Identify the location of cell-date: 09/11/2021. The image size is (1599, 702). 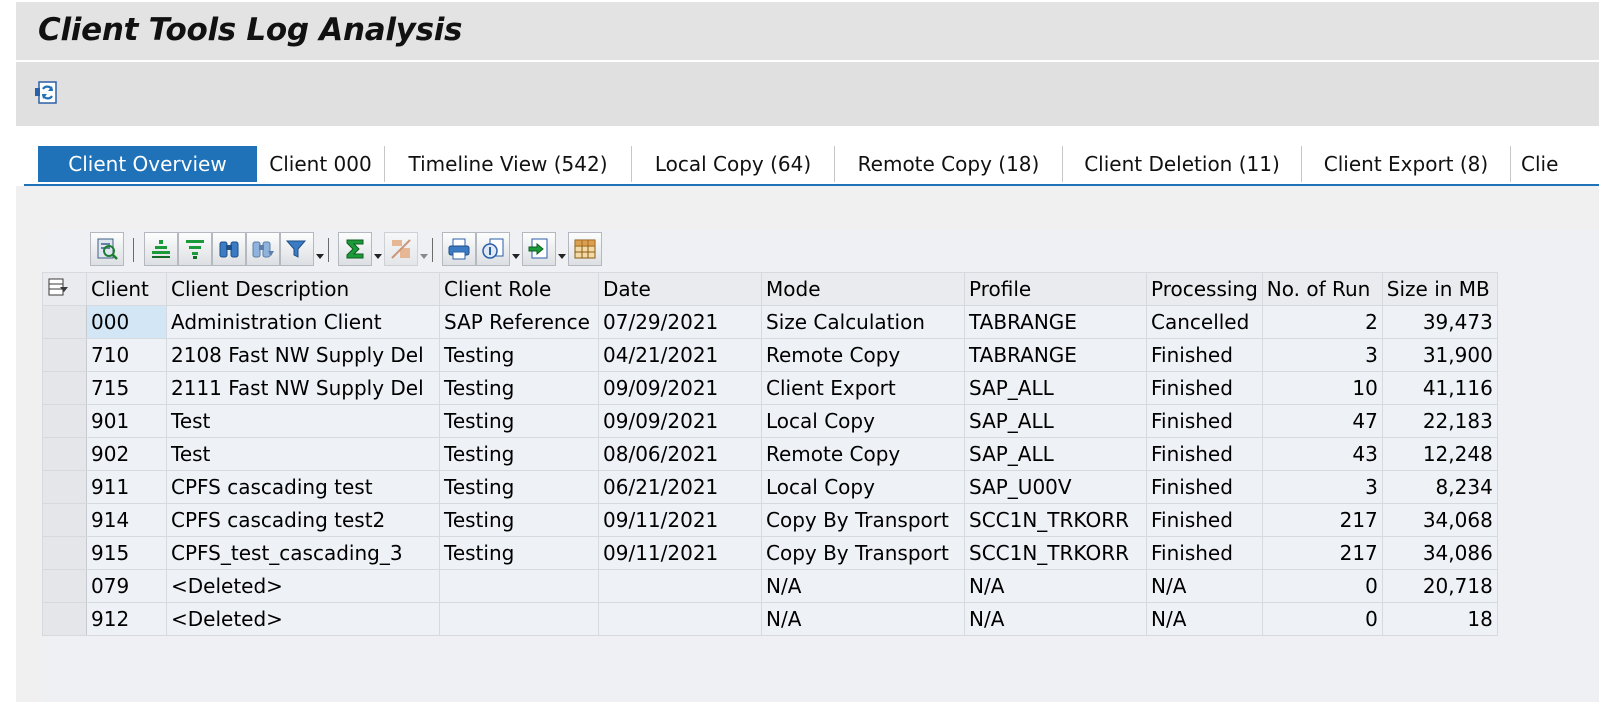
(680, 520).